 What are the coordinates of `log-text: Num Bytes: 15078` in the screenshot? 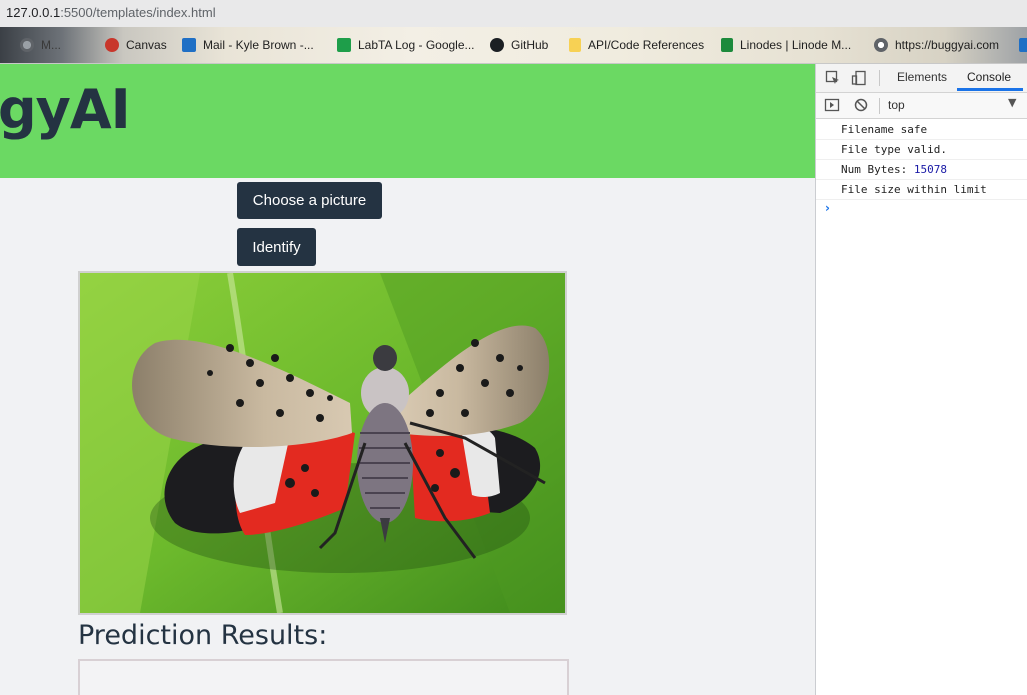 It's located at (894, 169).